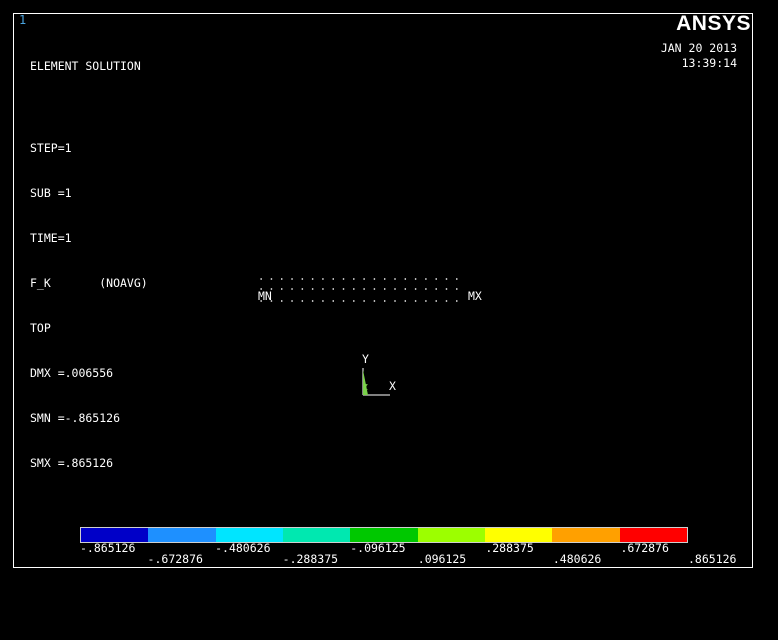 The image size is (778, 640). I want to click on time-label: 13:39:14, so click(709, 63).